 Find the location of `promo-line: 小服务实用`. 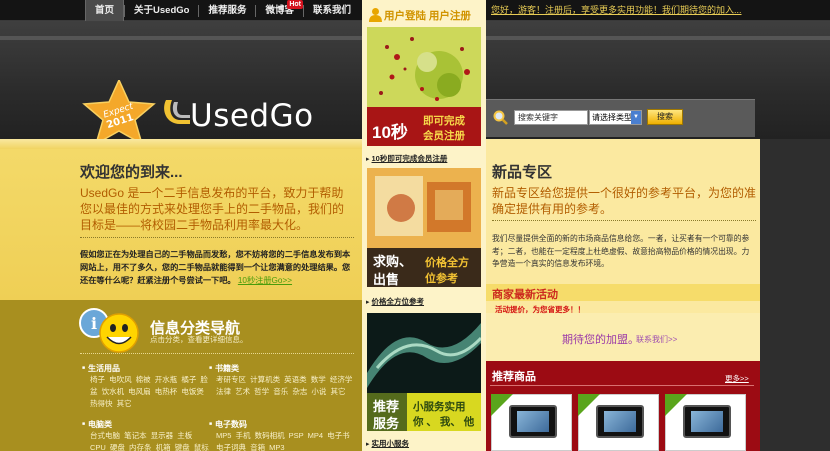

promo-line: 小服务实用 is located at coordinates (439, 407).